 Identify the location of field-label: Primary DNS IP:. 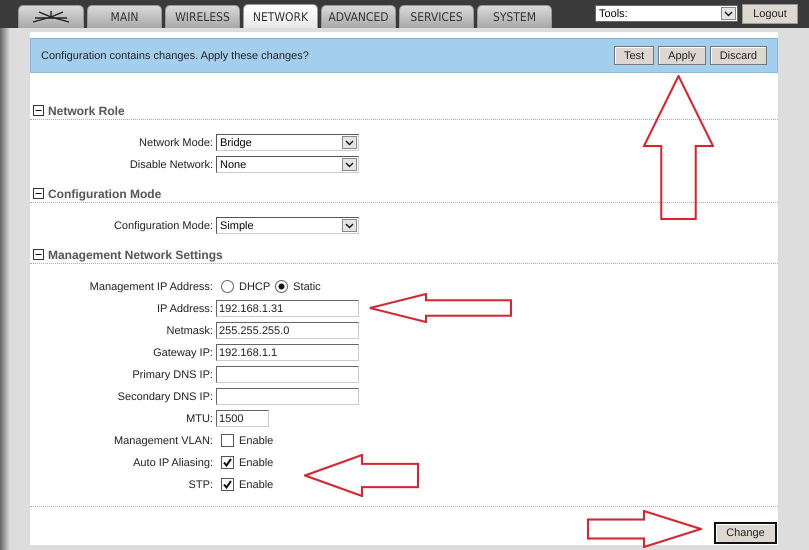
(172, 374).